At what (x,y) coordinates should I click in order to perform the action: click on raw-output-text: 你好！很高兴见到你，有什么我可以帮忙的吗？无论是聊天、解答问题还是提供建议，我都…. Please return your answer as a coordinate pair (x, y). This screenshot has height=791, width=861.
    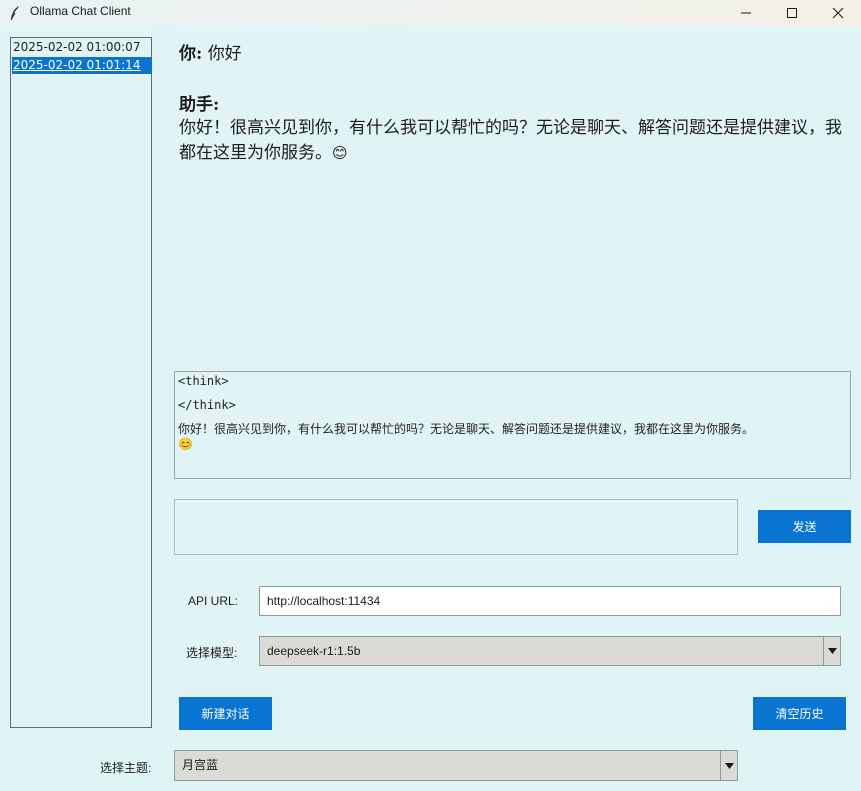
    Looking at the image, I should click on (466, 429).